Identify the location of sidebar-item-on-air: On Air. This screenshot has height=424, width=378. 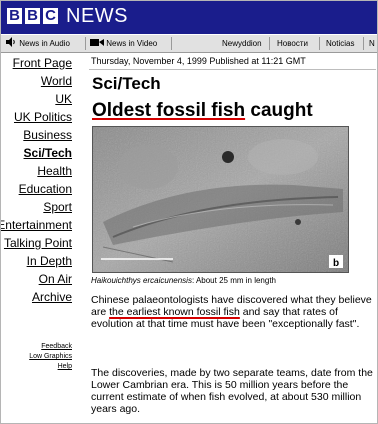
(55, 279).